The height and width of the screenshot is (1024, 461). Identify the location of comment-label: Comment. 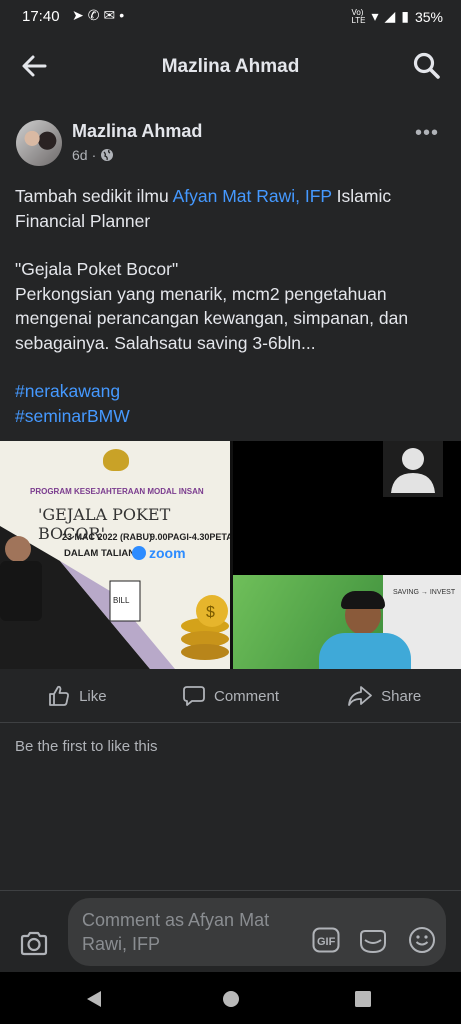
(246, 696).